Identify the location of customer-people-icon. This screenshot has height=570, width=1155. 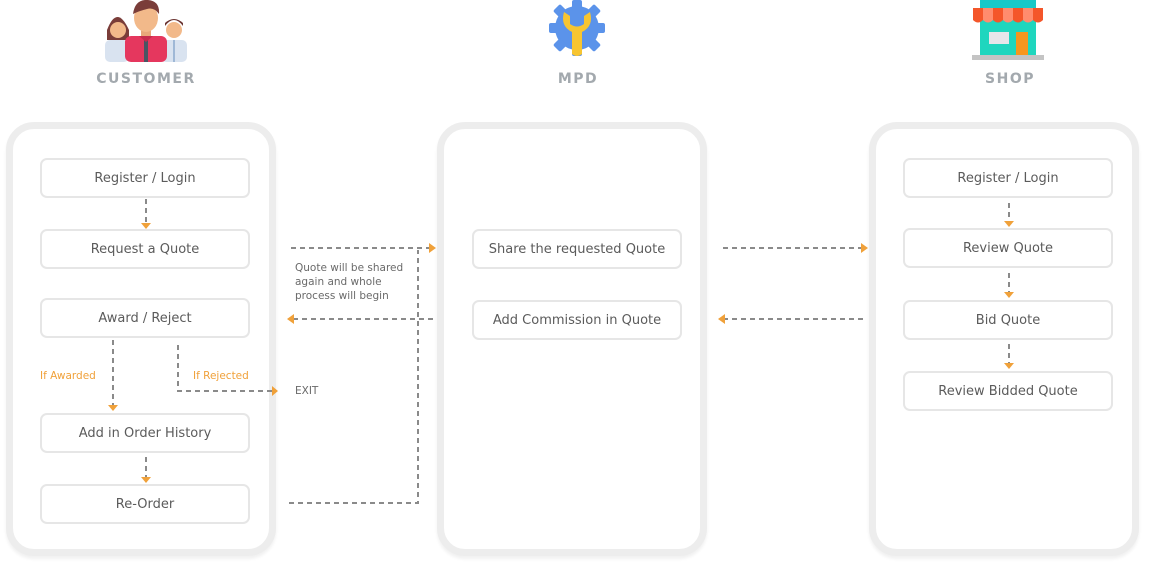
(146, 31).